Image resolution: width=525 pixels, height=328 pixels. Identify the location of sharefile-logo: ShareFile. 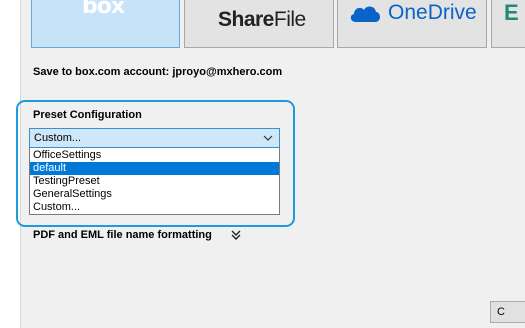
(262, 19).